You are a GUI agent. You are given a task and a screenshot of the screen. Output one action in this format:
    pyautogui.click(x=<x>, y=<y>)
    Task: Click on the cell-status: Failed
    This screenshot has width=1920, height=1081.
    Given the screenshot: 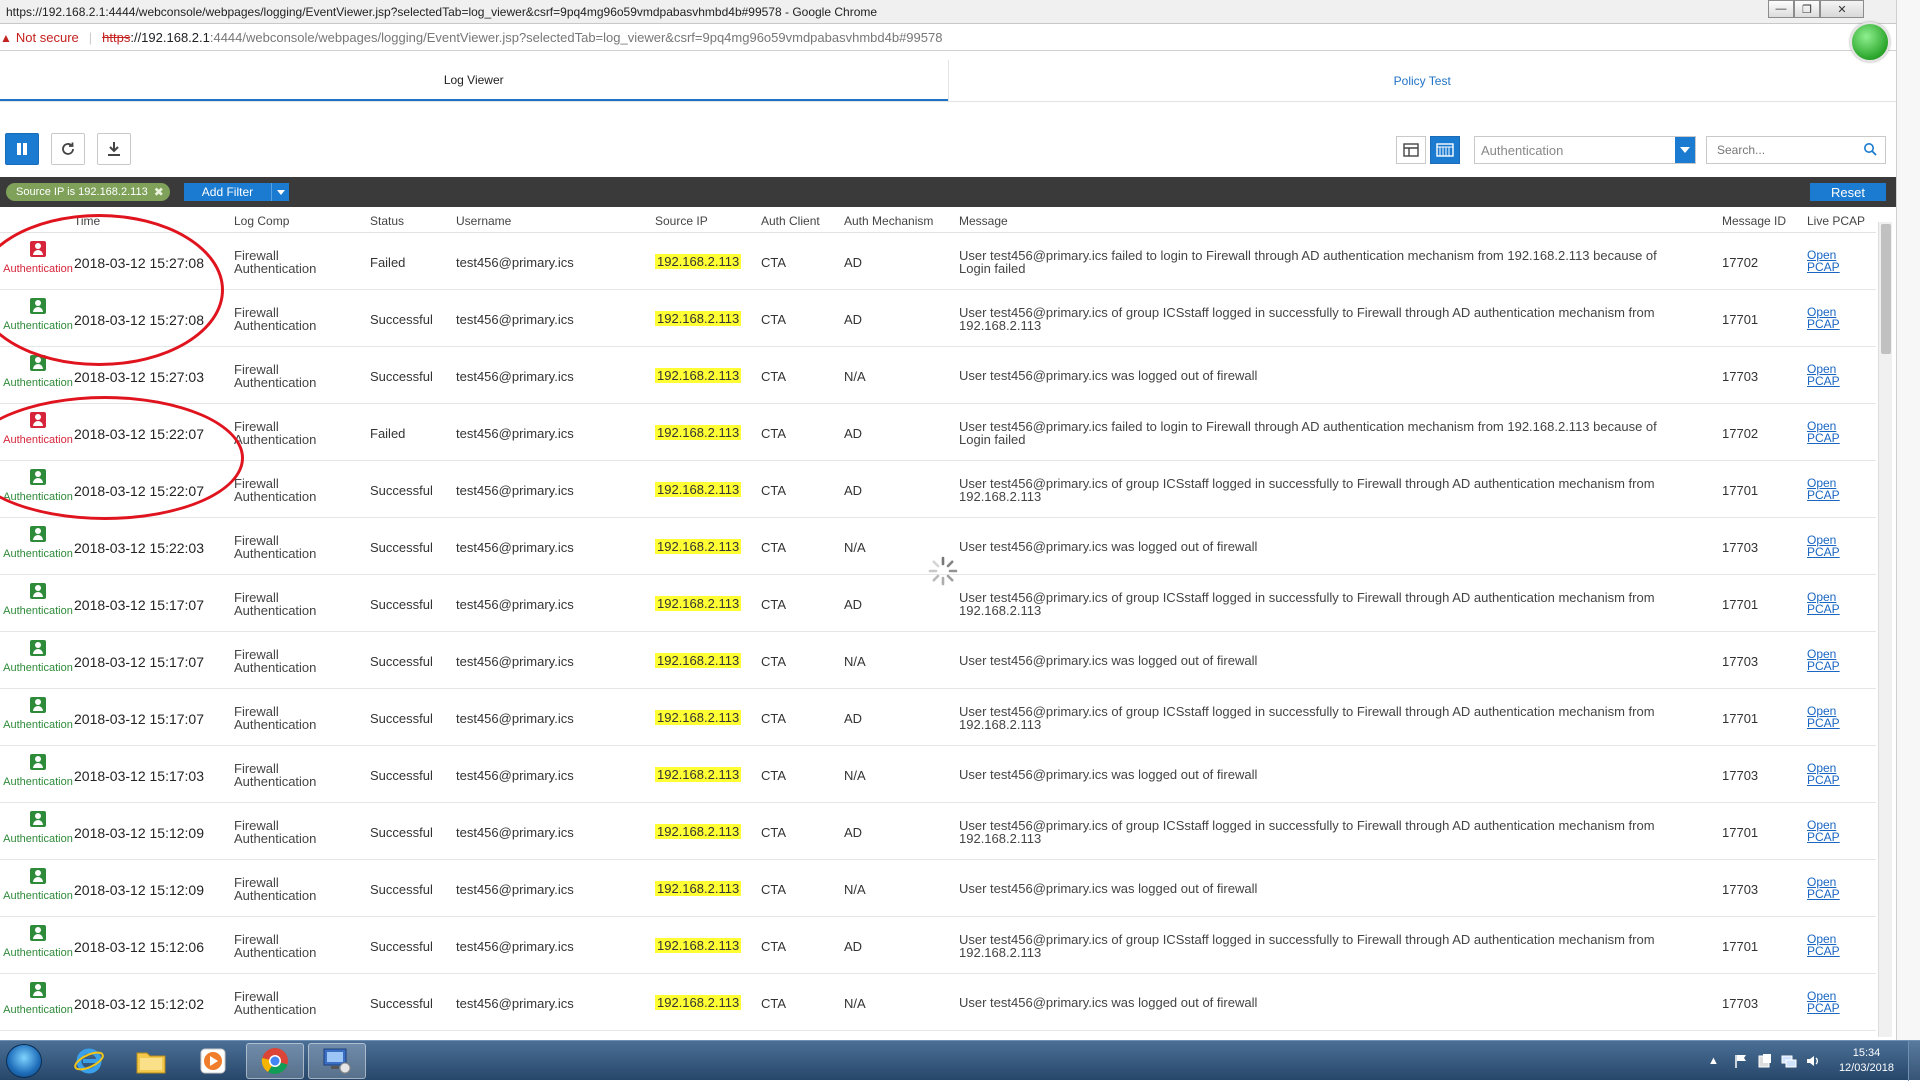 What is the action you would take?
    pyautogui.click(x=388, y=262)
    